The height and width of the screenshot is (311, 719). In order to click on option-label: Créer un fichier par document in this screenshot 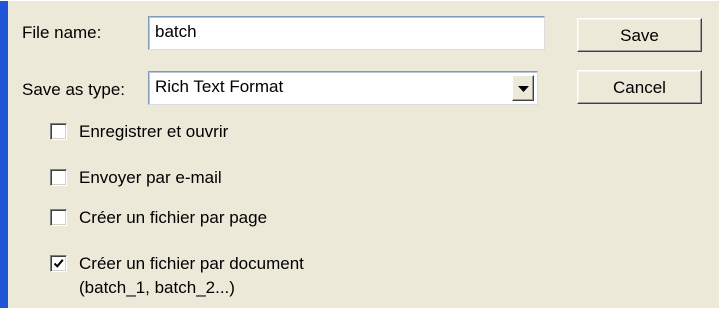, I will do `click(191, 263)`.